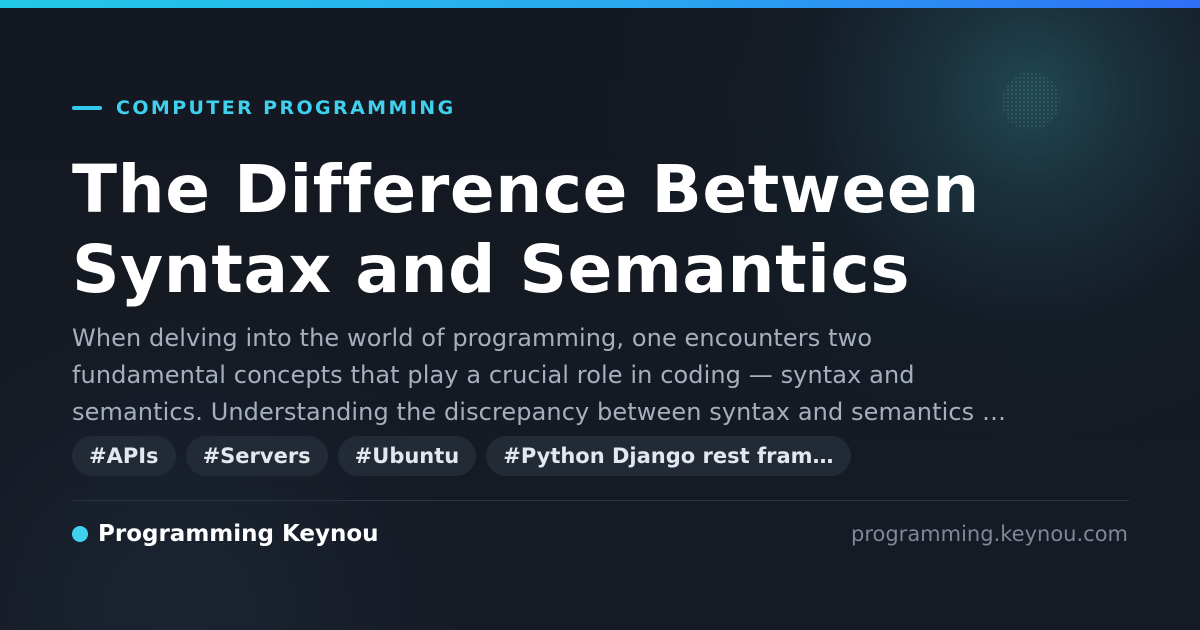 The height and width of the screenshot is (630, 1200). What do you see at coordinates (124, 456) in the screenshot?
I see `tag-apis: #APIs` at bounding box center [124, 456].